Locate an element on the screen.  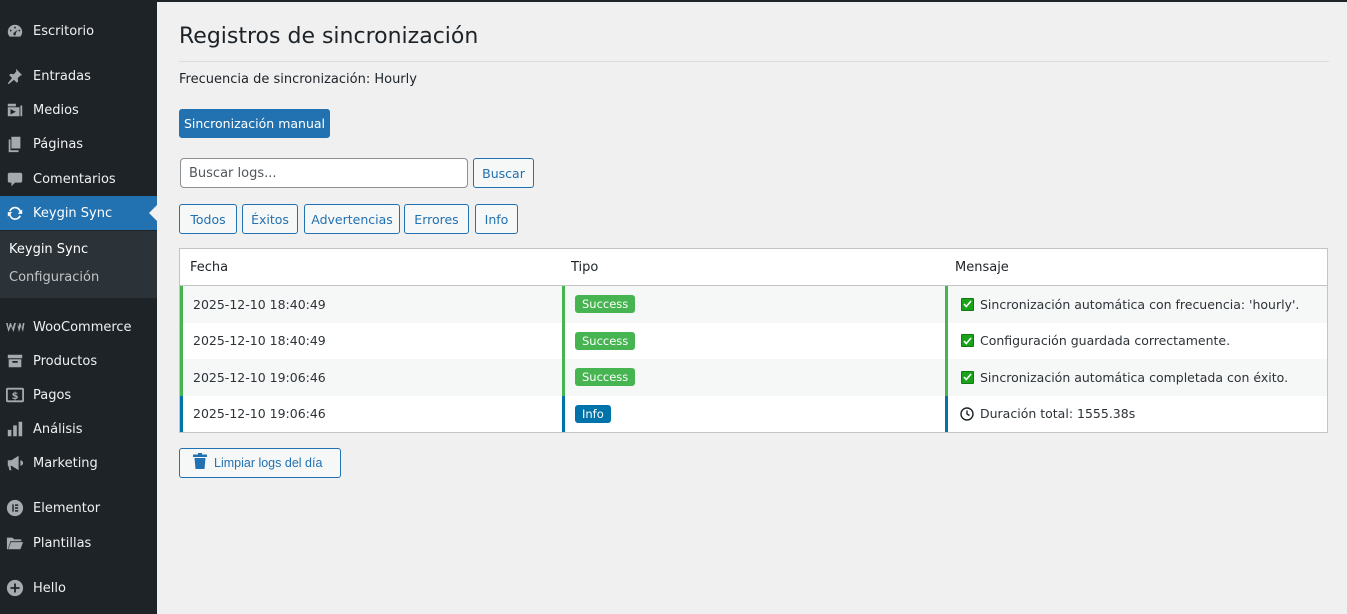
submenu-item-keygin-sync: Keygin Sync is located at coordinates (48, 249).